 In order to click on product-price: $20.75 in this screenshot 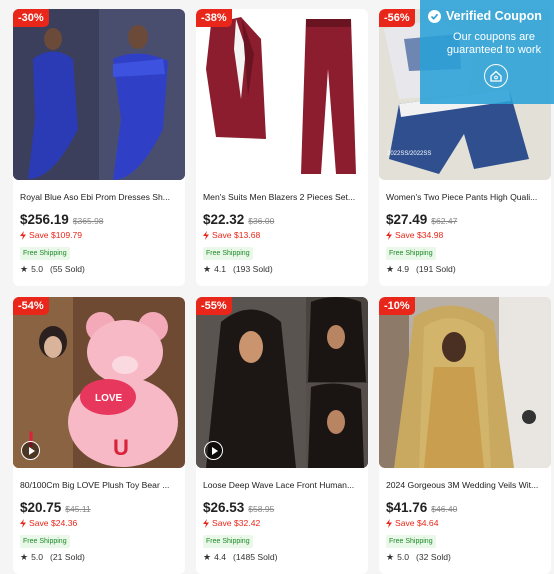, I will do `click(41, 507)`.